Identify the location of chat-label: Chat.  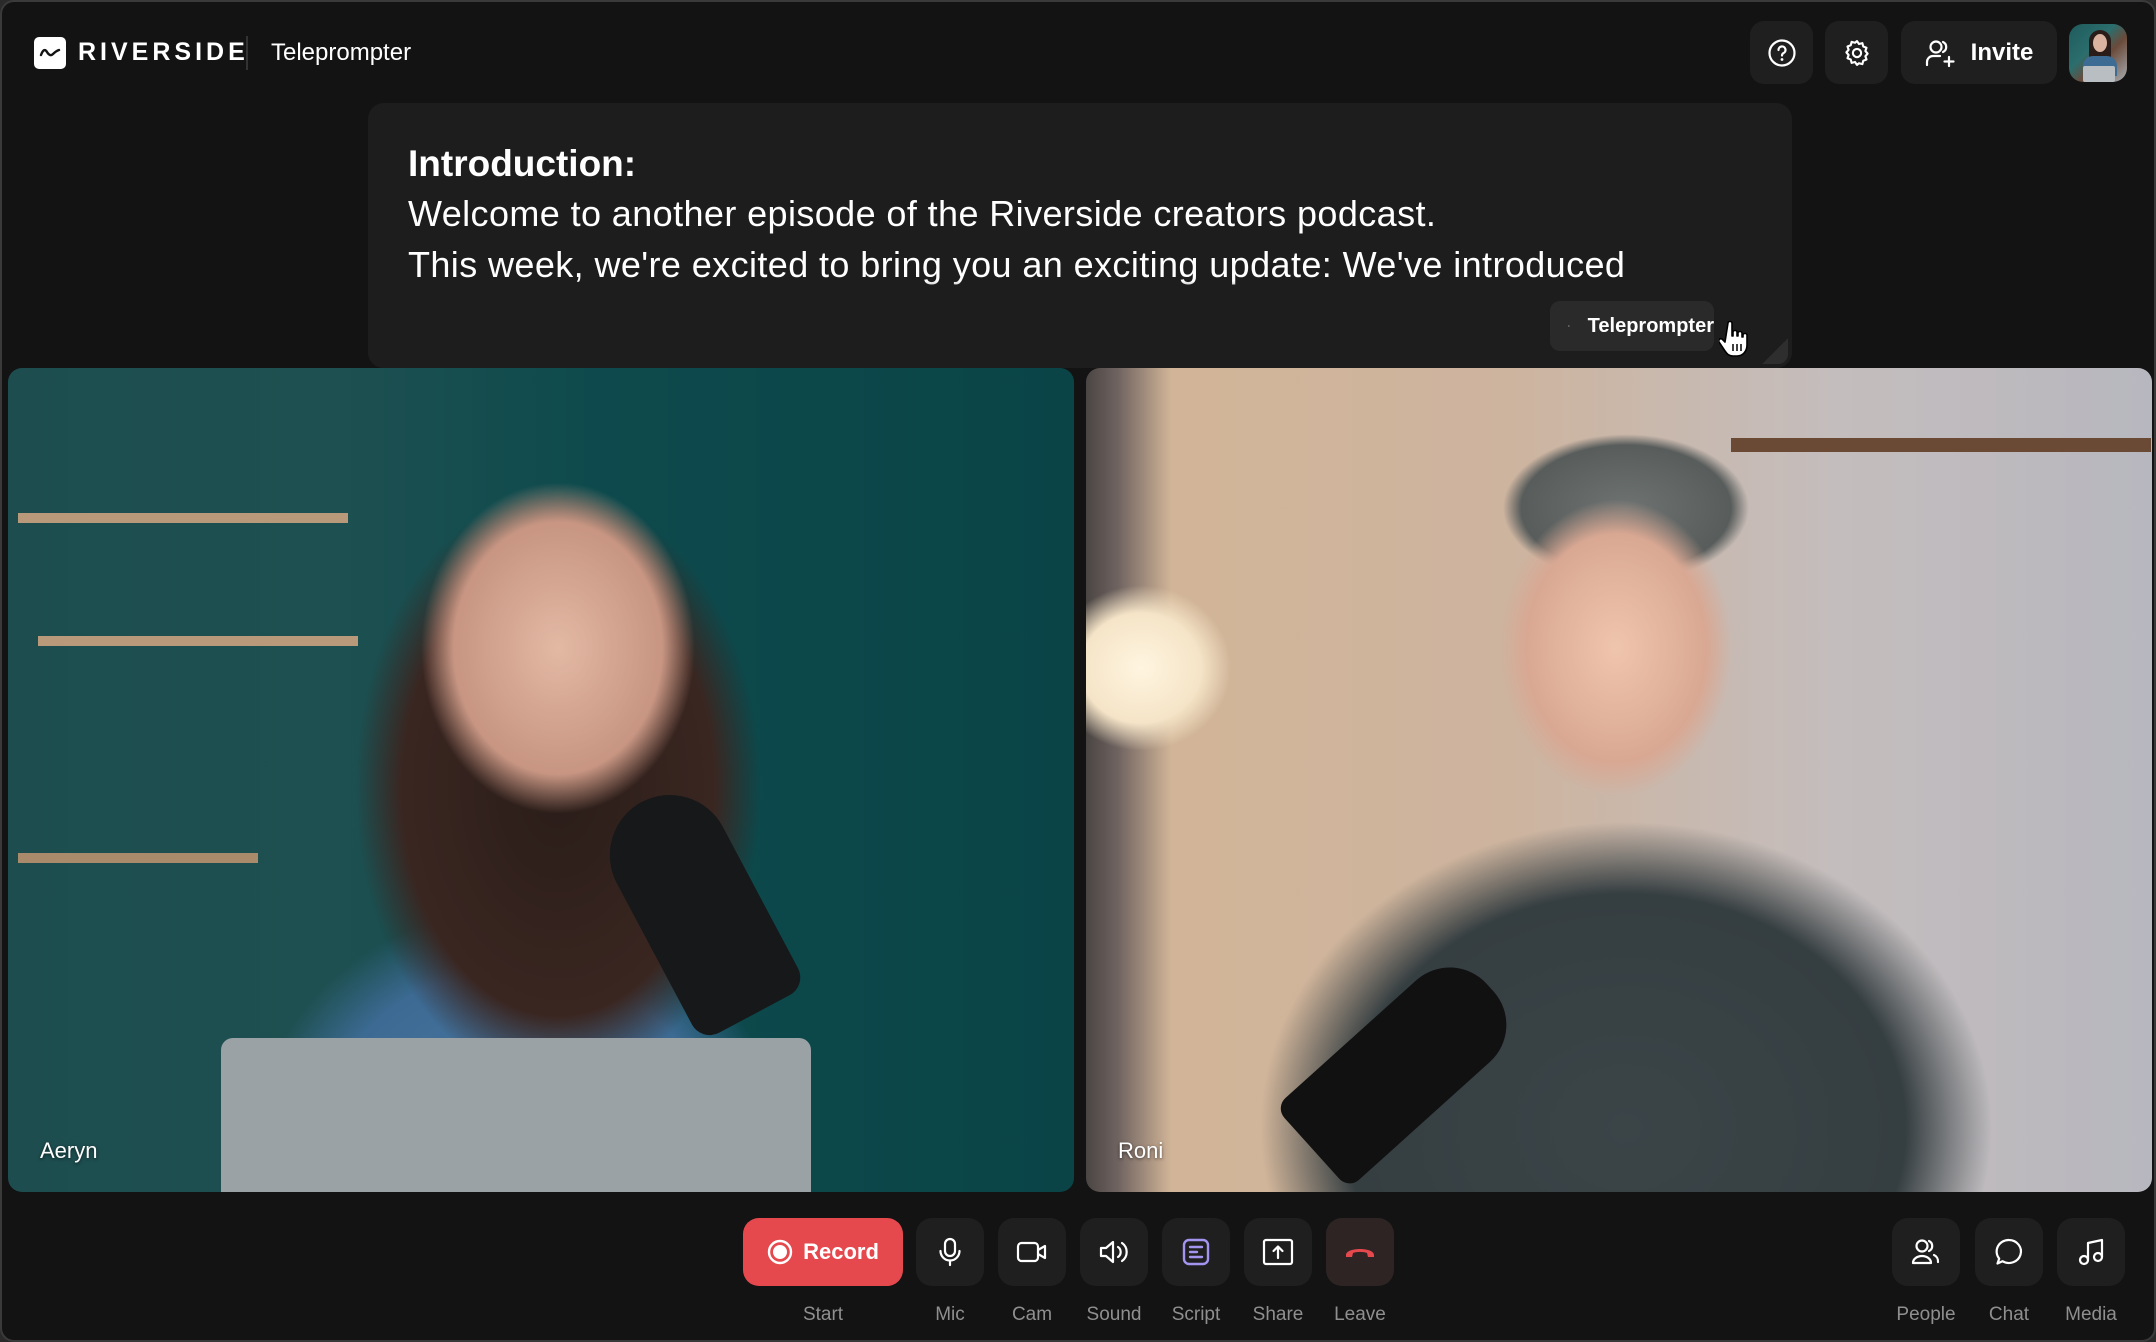
(2009, 1314).